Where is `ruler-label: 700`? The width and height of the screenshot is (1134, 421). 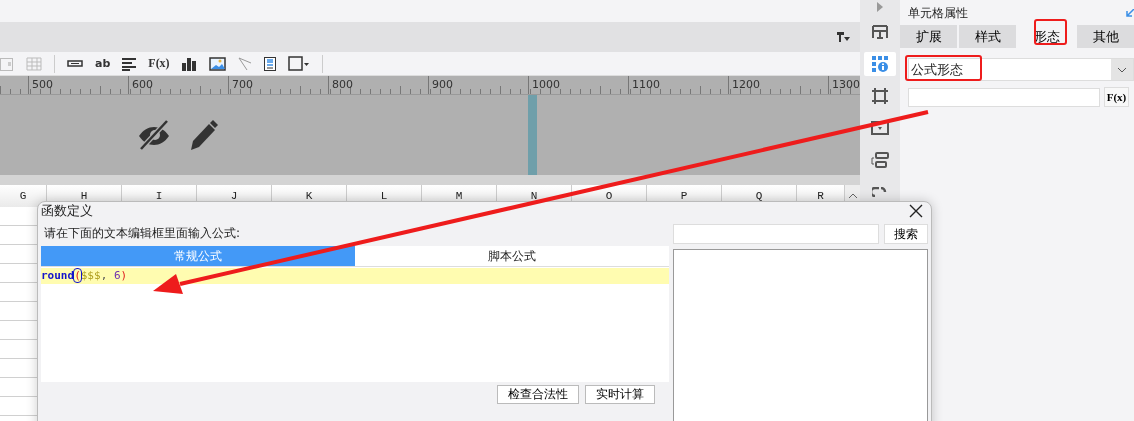
ruler-label: 700 is located at coordinates (278, 85).